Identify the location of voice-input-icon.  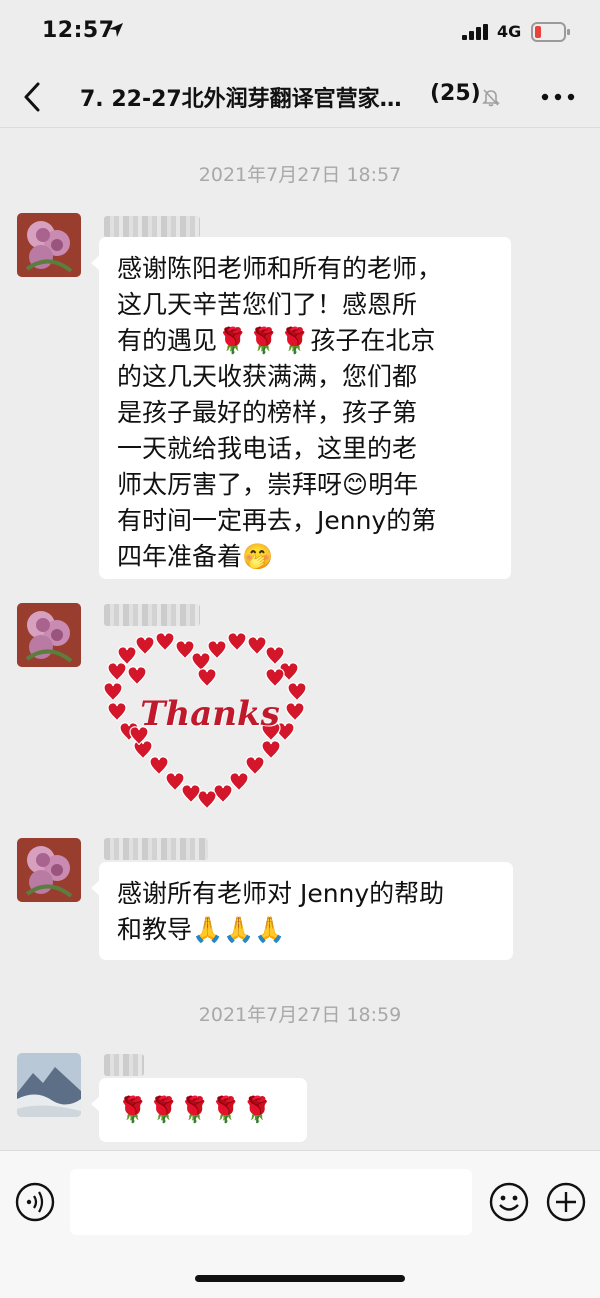
(35, 1202).